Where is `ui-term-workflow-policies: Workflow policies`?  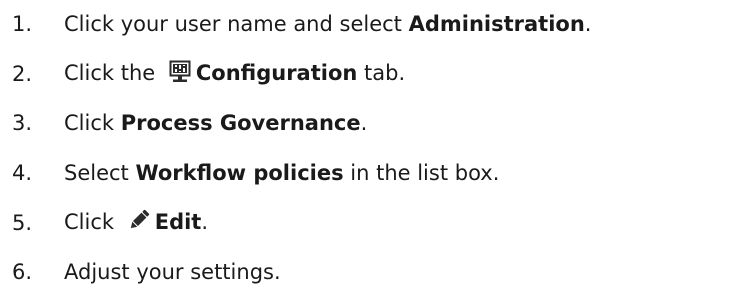
ui-term-workflow-policies: Workflow policies is located at coordinates (239, 173).